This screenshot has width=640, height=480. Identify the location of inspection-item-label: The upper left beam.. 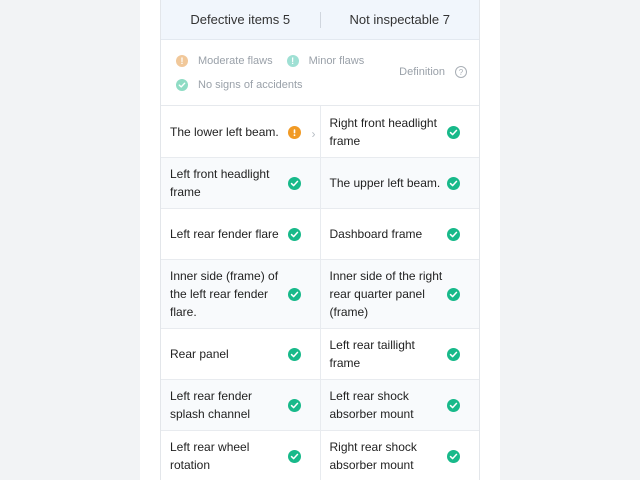
(385, 183).